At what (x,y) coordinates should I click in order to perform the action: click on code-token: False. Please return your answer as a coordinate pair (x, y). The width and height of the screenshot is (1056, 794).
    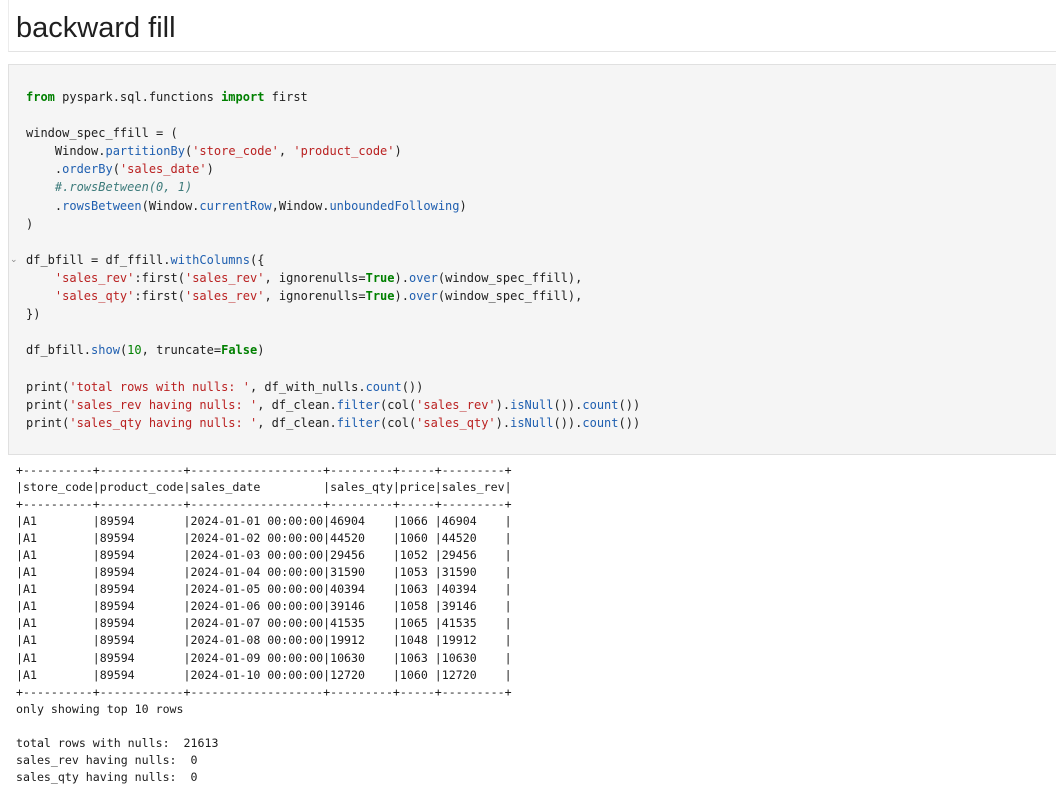
    Looking at the image, I should click on (239, 350).